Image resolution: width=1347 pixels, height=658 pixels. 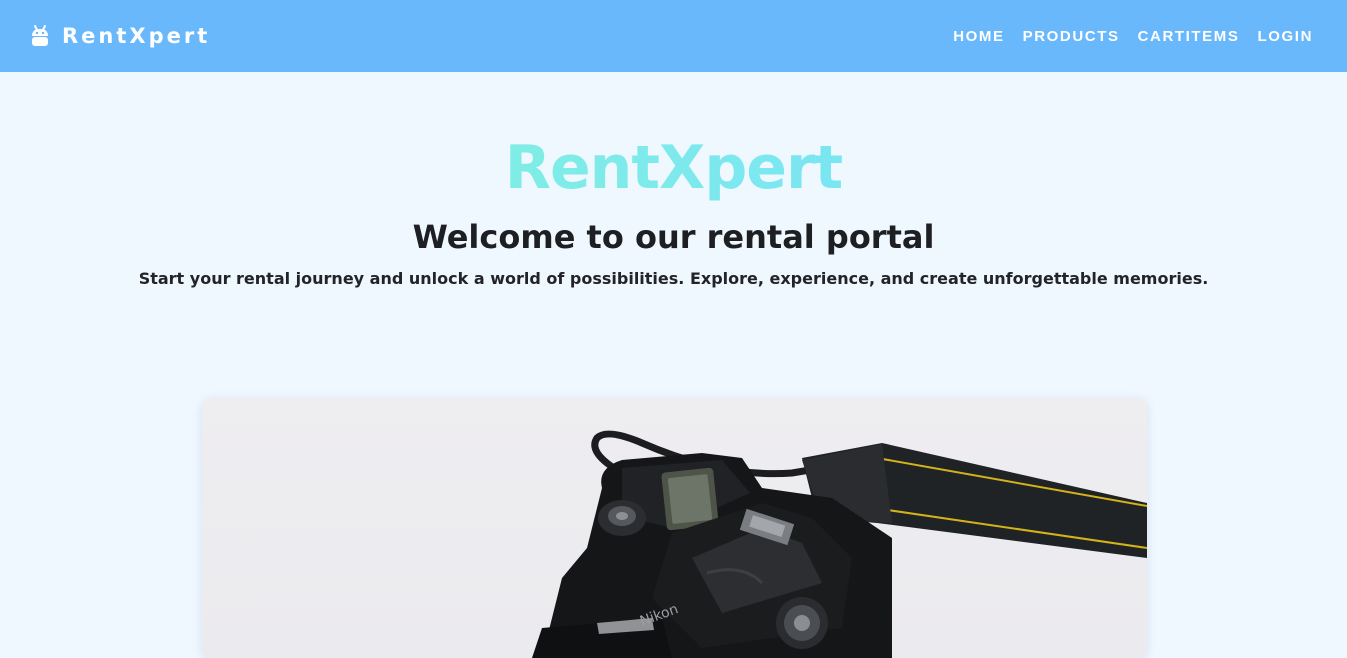 I want to click on nav-links: HOME PRODUCTS CARTITEMS LOGIN, so click(x=1135, y=36).